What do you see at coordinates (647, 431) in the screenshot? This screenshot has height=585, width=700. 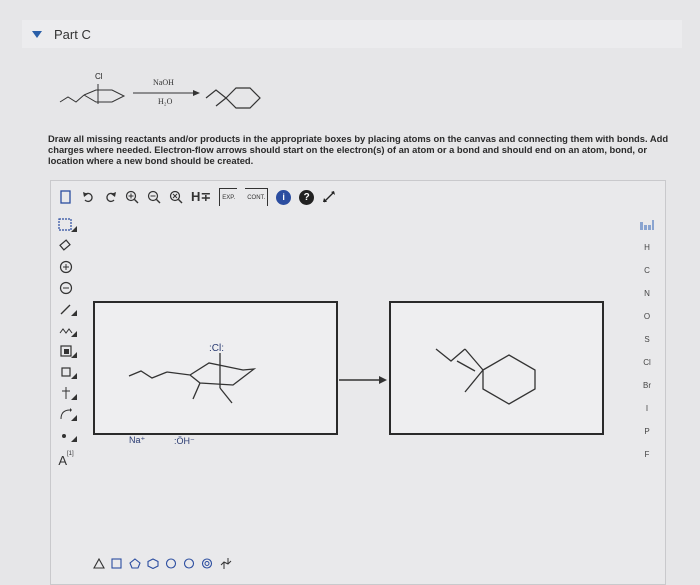 I see `element-p: P` at bounding box center [647, 431].